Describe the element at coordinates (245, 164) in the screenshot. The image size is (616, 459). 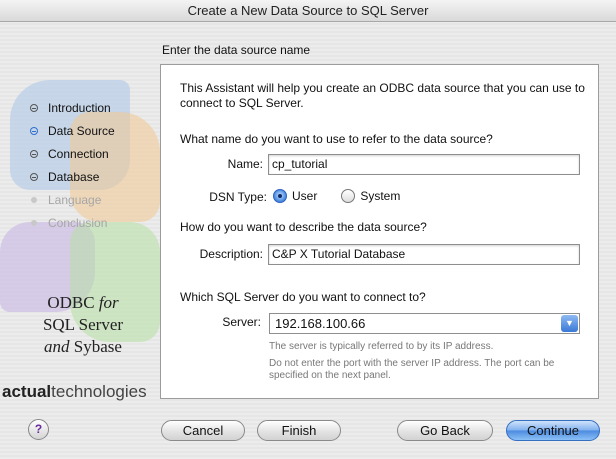
I see `name-label: Name:` at that location.